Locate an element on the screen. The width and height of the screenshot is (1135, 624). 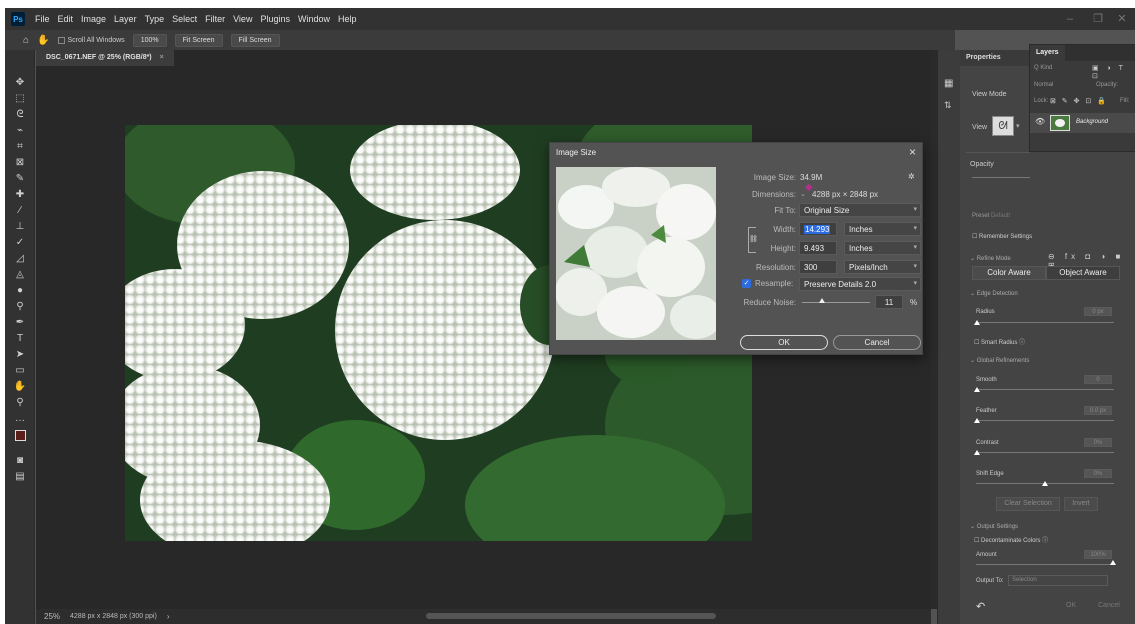
edge-detection-section: ⌄ Edge Detection is located at coordinates (994, 293).